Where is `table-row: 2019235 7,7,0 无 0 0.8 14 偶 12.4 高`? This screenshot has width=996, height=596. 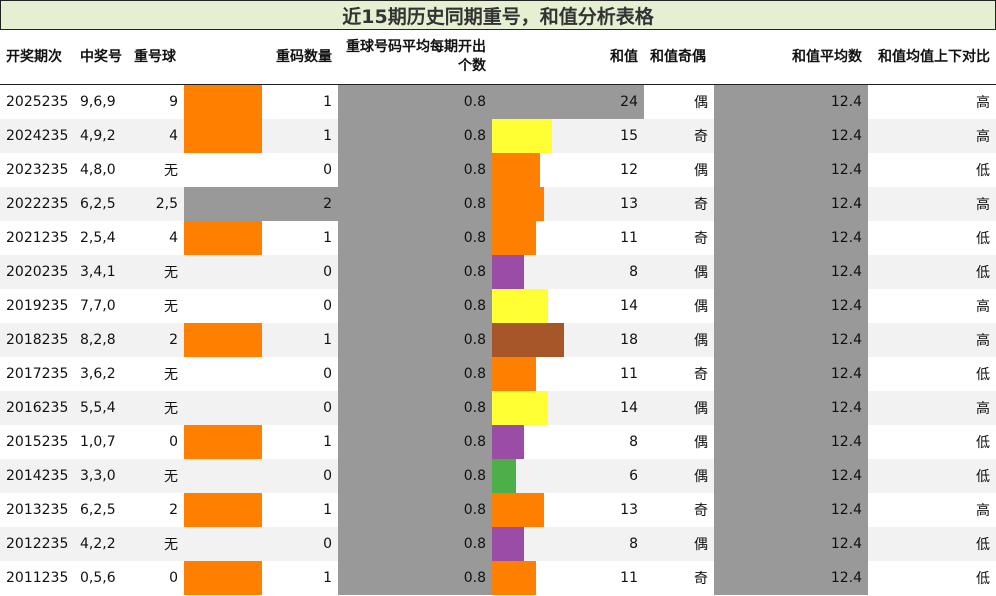
table-row: 2019235 7,7,0 无 0 0.8 14 偶 12.4 高 is located at coordinates (498, 306).